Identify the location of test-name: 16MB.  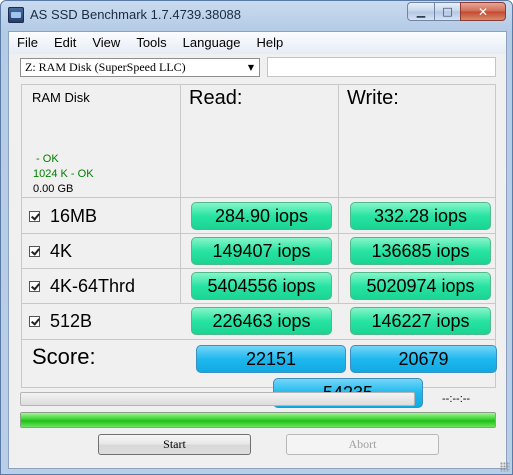
(74, 215).